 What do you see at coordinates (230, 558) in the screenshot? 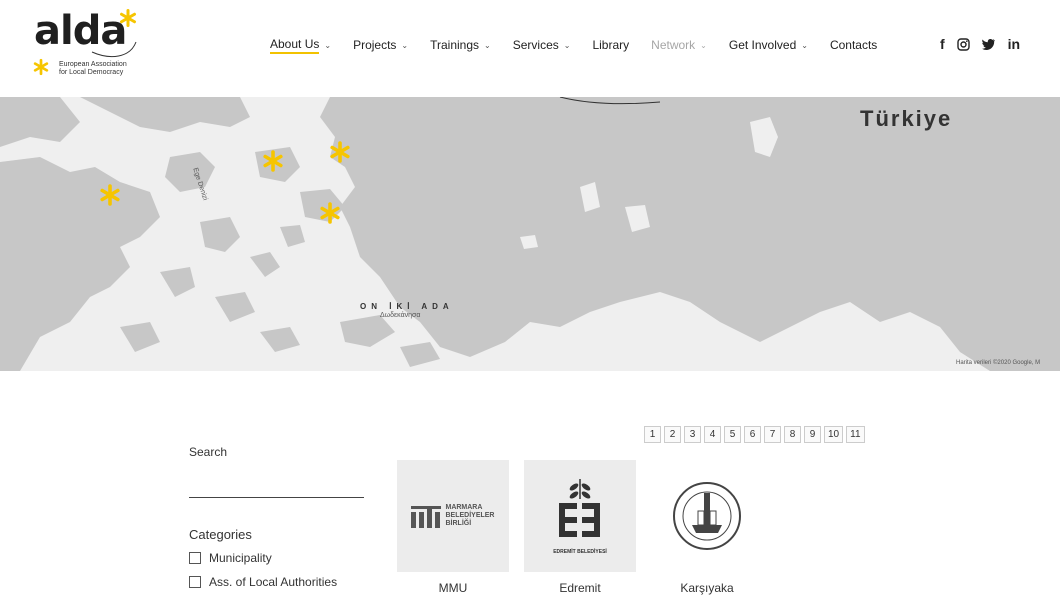
I see `category-municipality: Municipality` at bounding box center [230, 558].